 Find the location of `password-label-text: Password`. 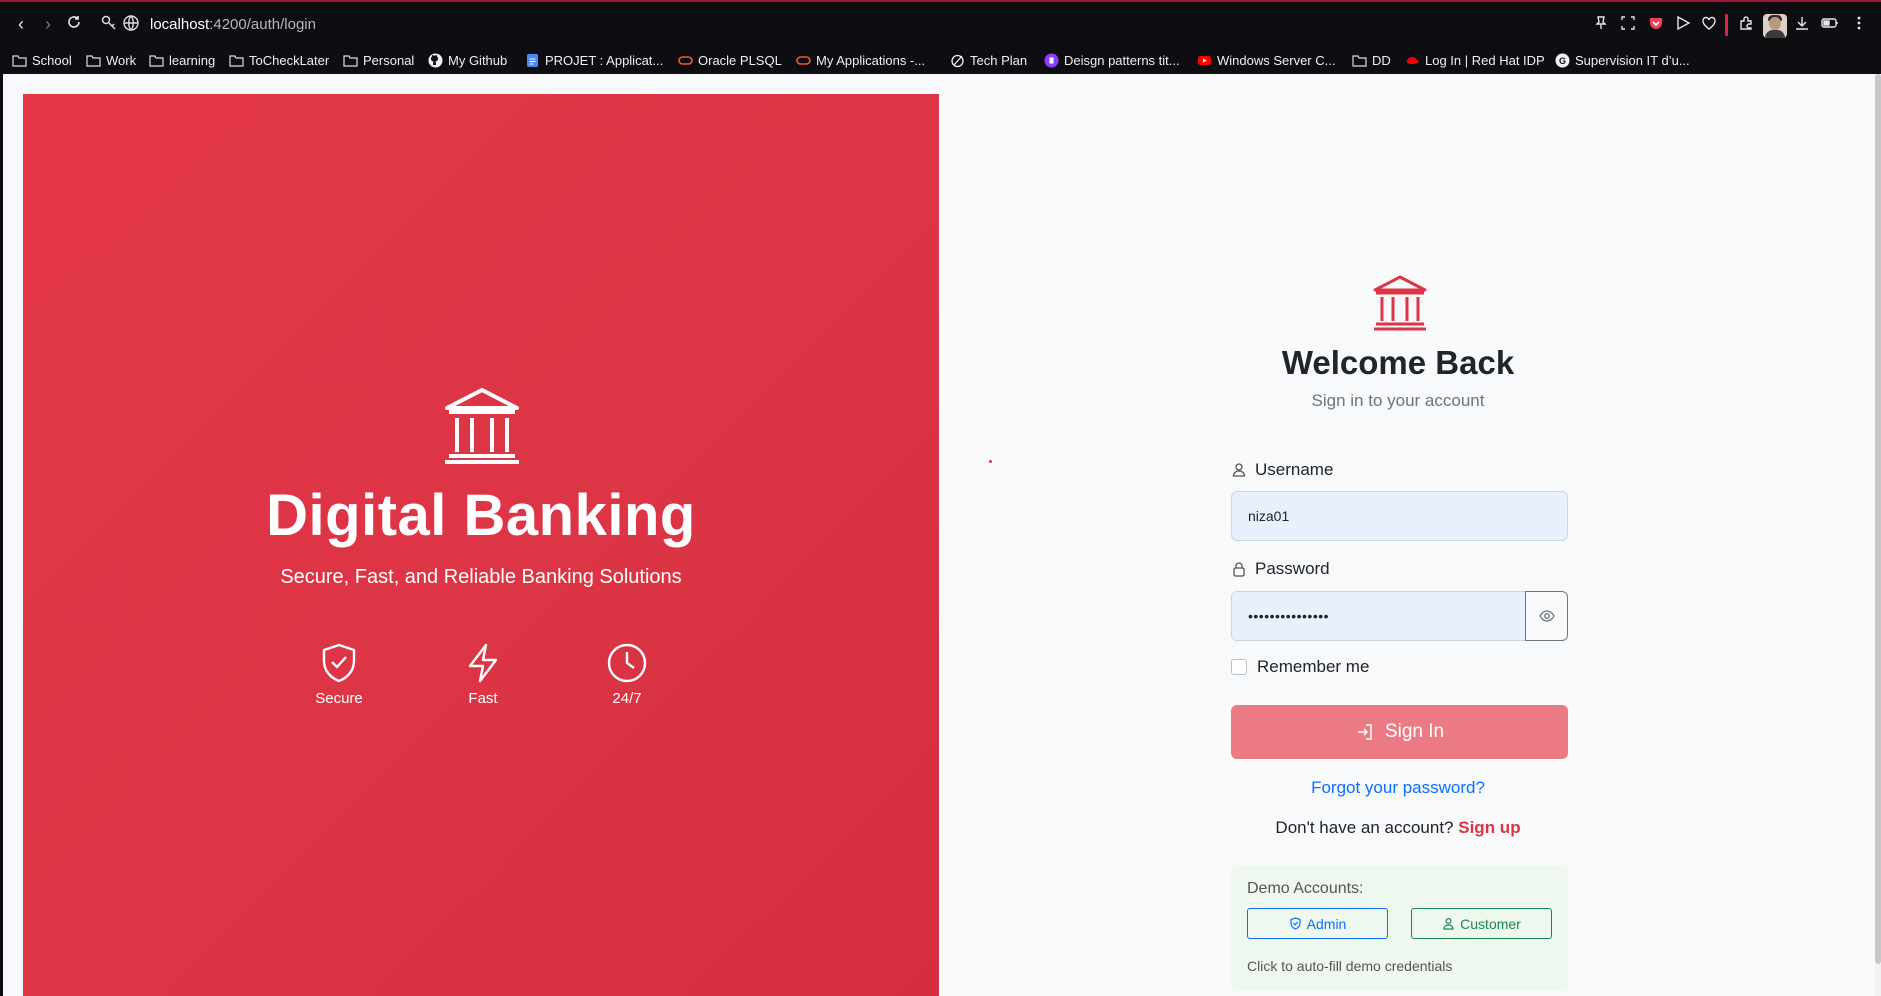

password-label-text: Password is located at coordinates (1292, 568).